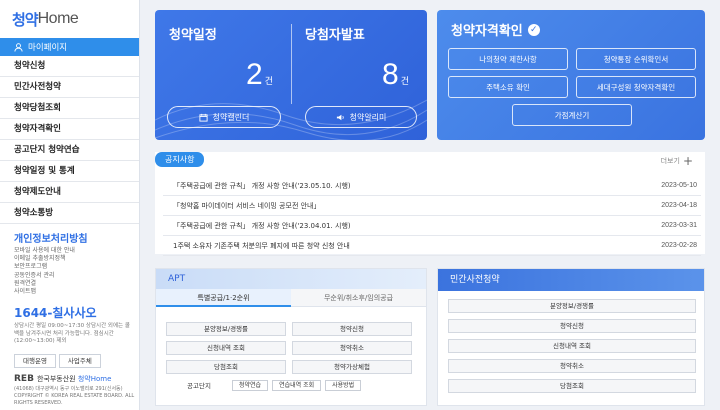 The height and width of the screenshot is (410, 720). What do you see at coordinates (69, 129) in the screenshot?
I see `sidebar-item-qualify: 청약자격확인` at bounding box center [69, 129].